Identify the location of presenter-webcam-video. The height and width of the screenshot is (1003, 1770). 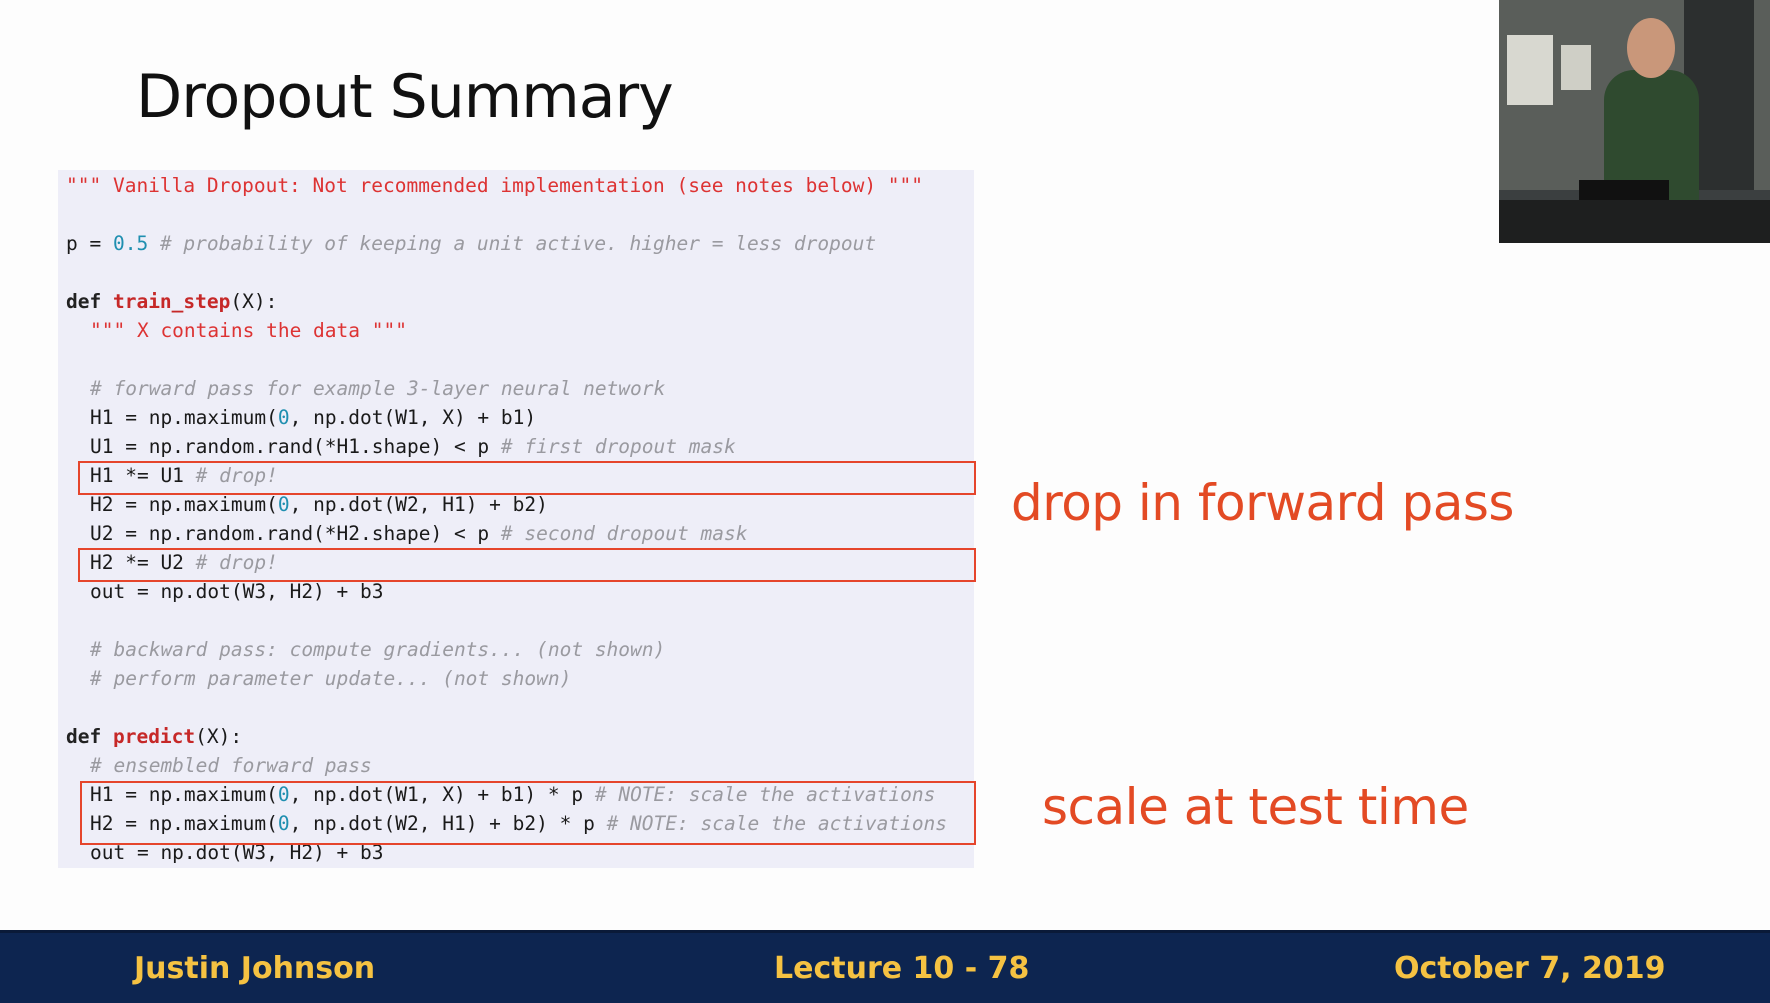
(1634, 121).